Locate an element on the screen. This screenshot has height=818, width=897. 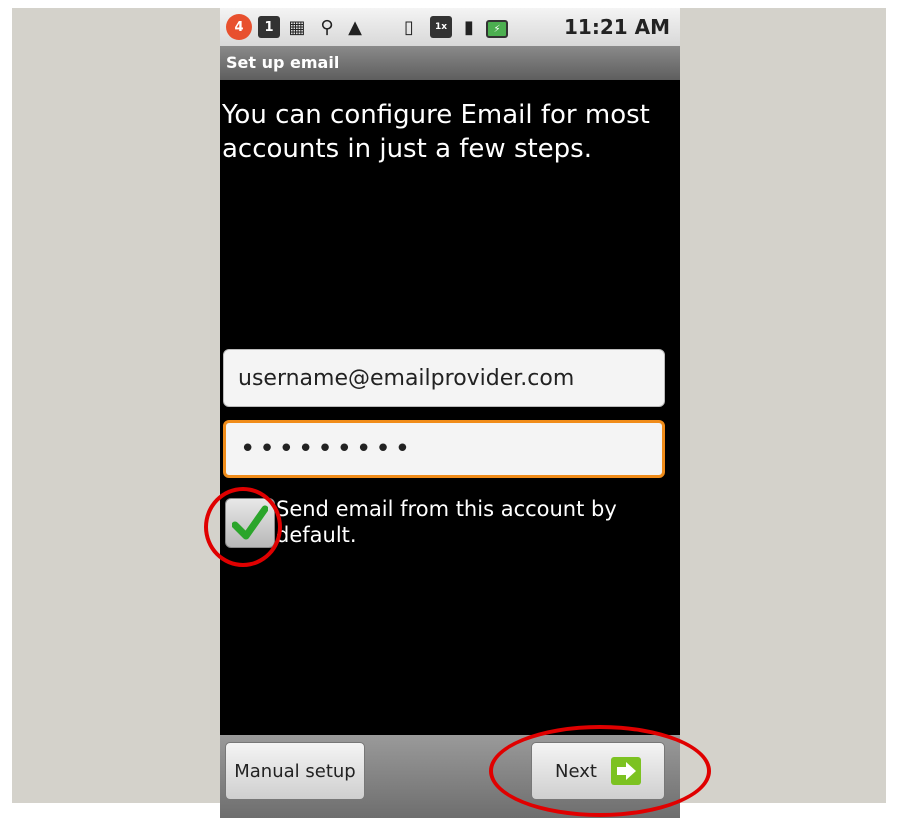
manual-setup-button: Manual setup is located at coordinates (295, 771).